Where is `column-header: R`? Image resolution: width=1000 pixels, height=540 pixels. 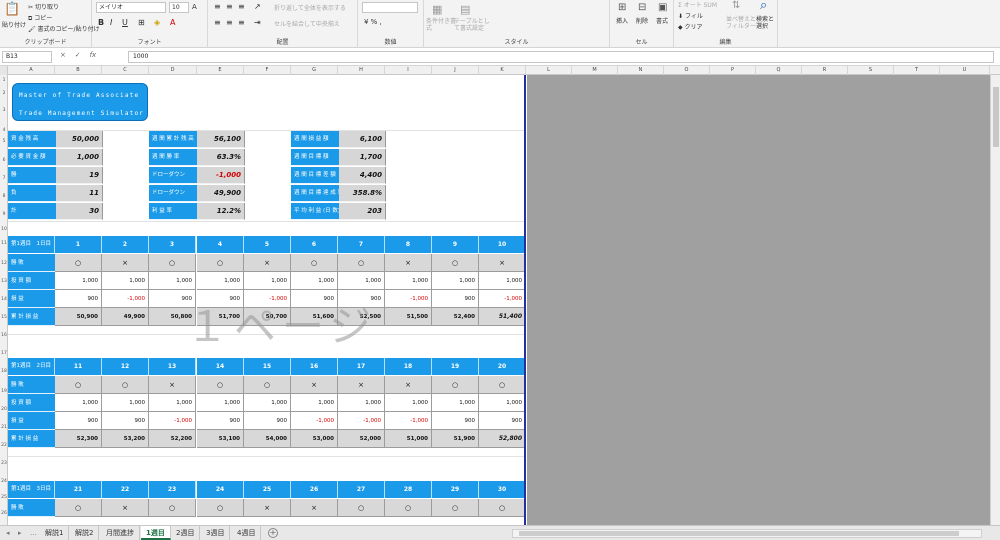
column-header: R is located at coordinates (825, 70).